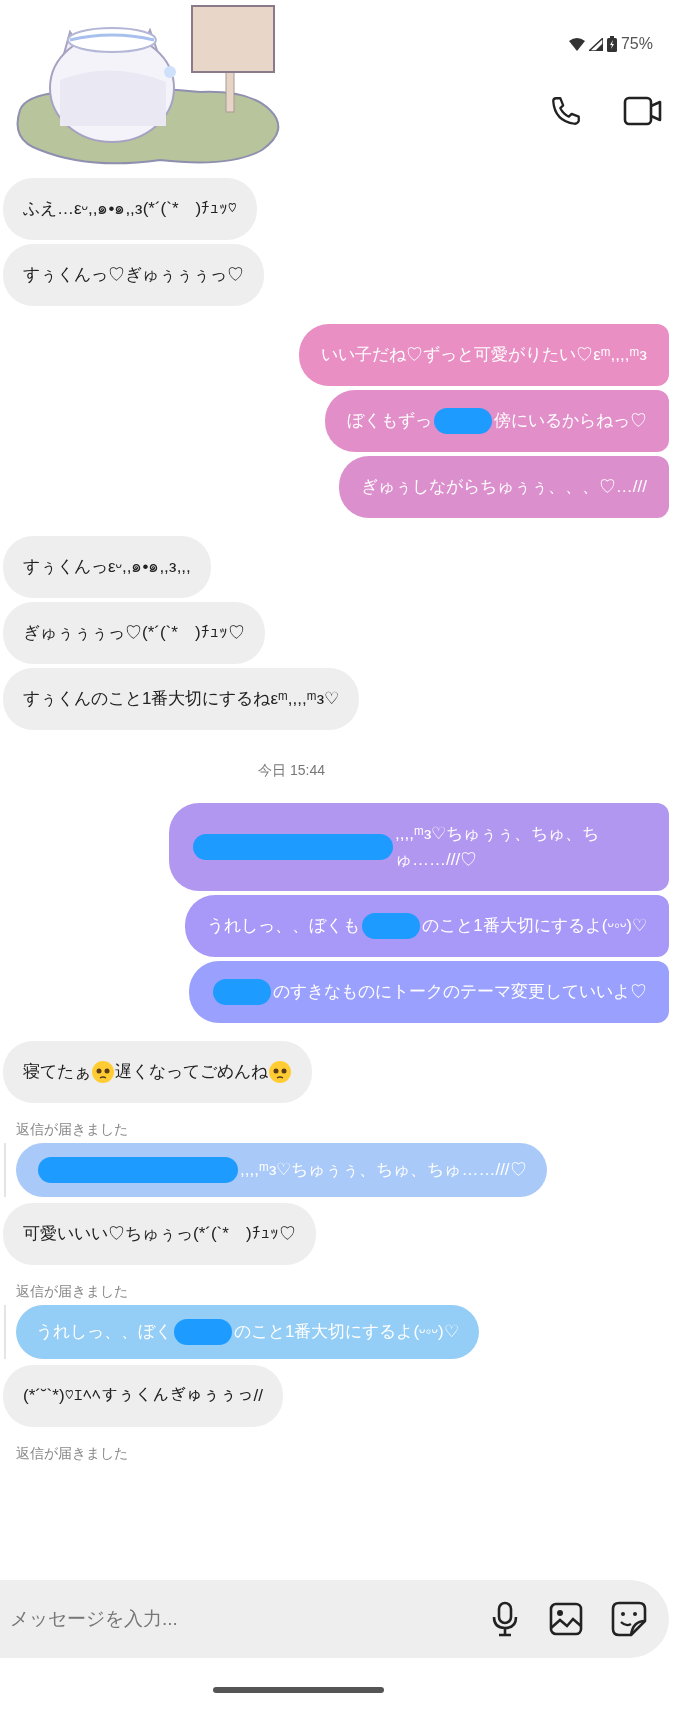 This screenshot has height=1710, width=683. Describe the element at coordinates (130, 209) in the screenshot. I see `message-text: ふえ…εᵕ,,๑•๑,,з(*´(`* )ﾁｭｯ♡` at that location.